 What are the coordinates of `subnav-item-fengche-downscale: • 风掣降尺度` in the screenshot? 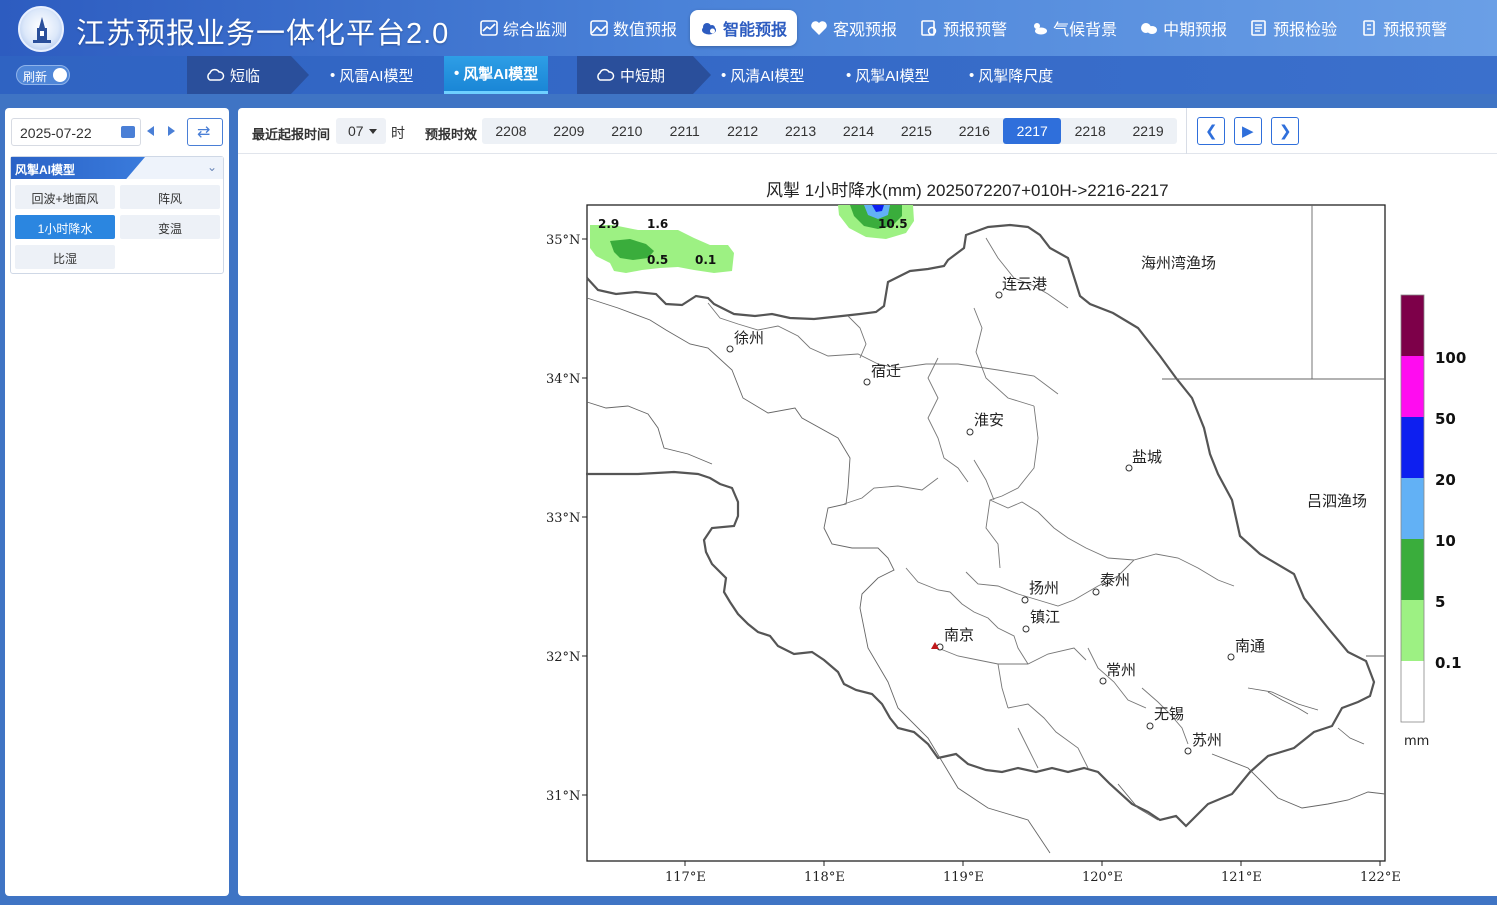 It's located at (1011, 75).